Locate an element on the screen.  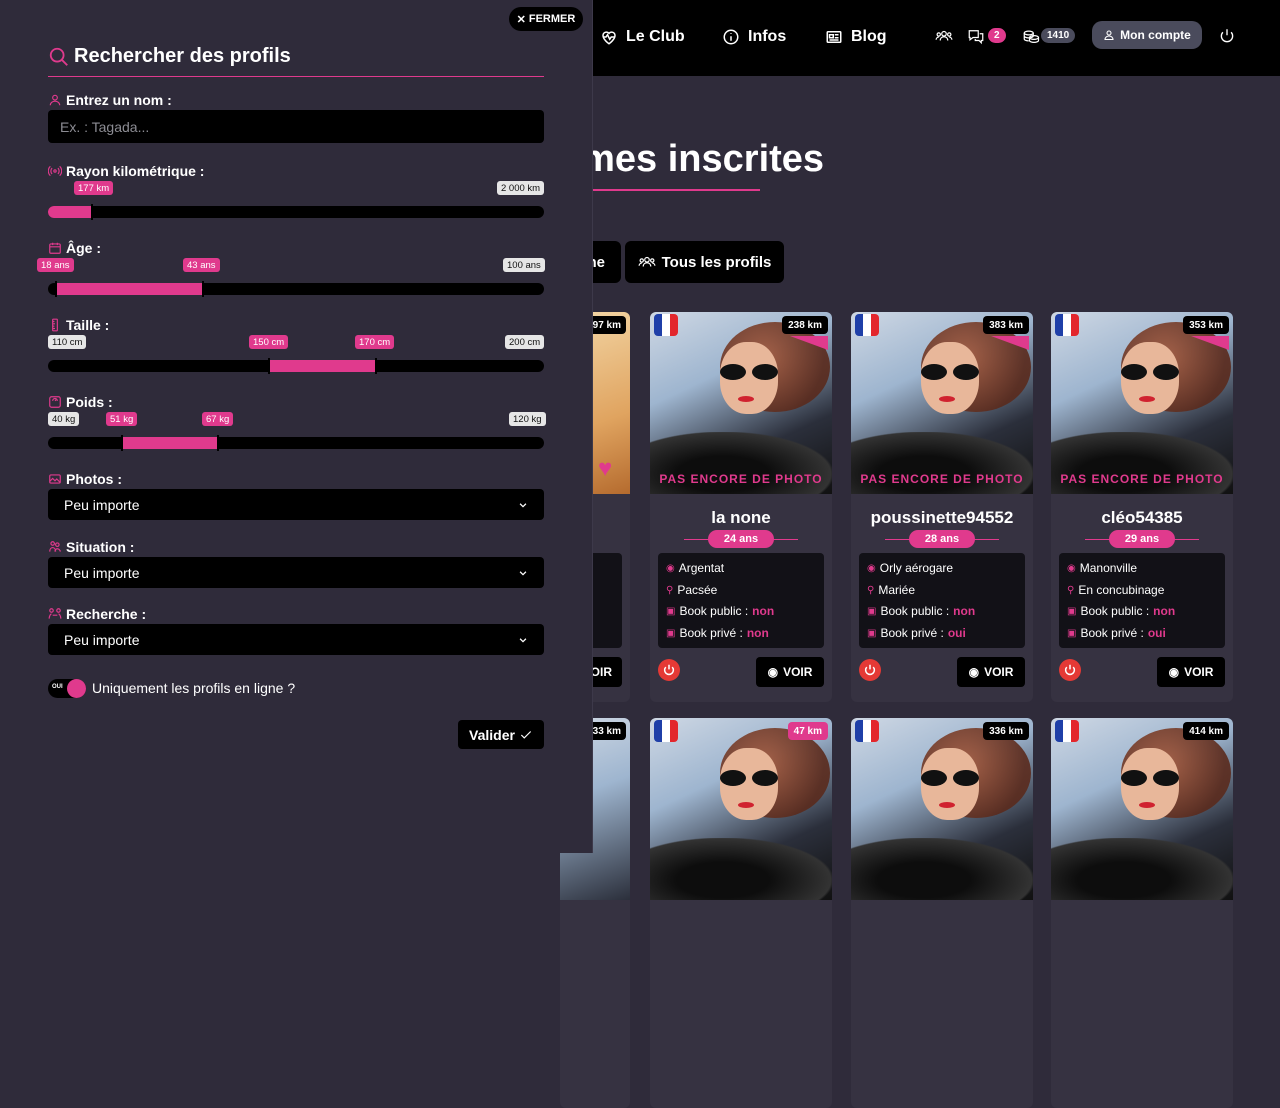
weight-max-tip: 67 kg is located at coordinates (218, 419).